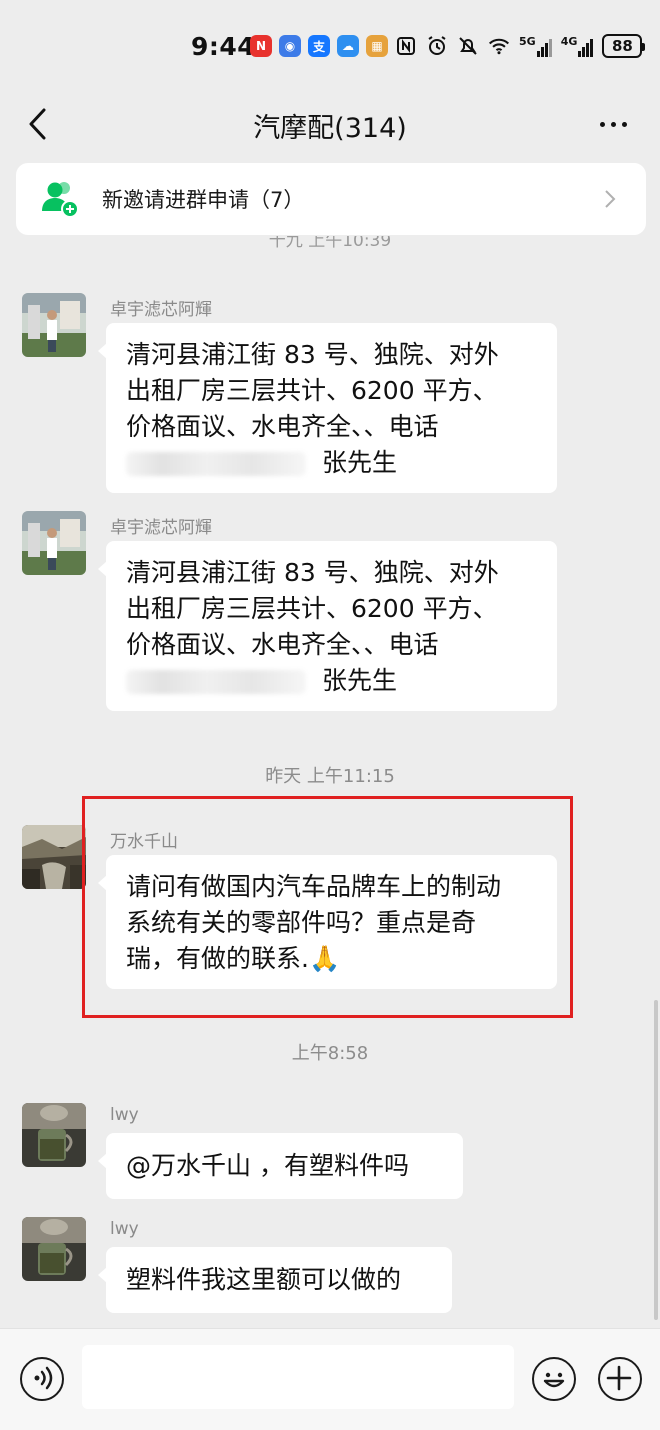 This screenshot has height=1430, width=660. I want to click on group-invite-banner: 新邀请进群申请（7）, so click(331, 199).